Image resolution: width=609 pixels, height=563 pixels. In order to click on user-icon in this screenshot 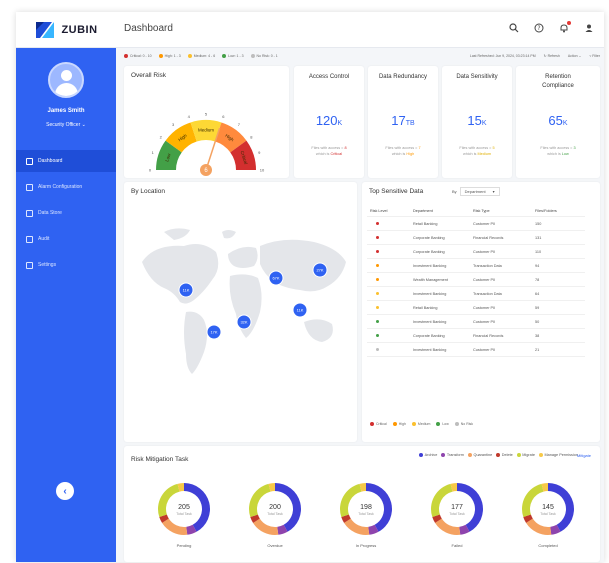, I will do `click(589, 28)`.